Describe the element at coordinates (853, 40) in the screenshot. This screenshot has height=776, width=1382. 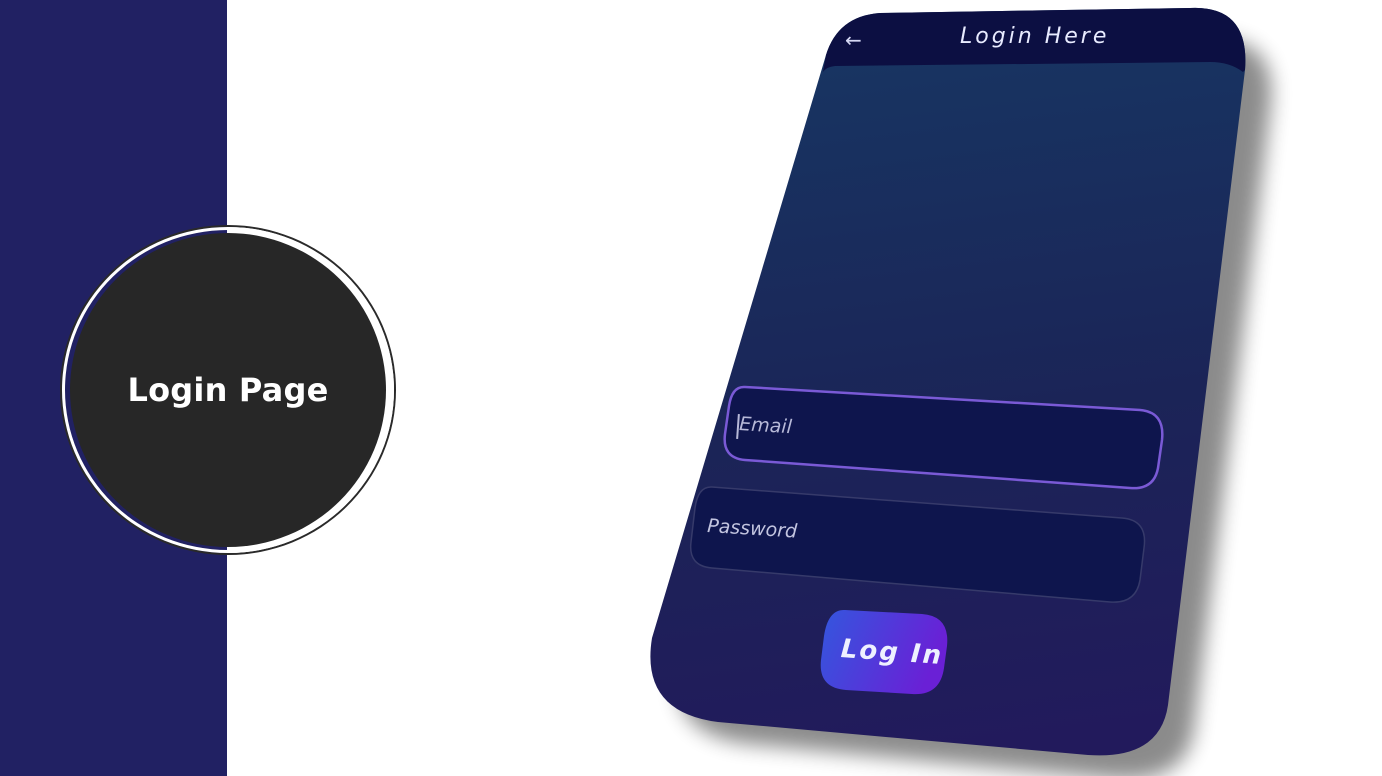
I see `arrow-left-icon: ←` at that location.